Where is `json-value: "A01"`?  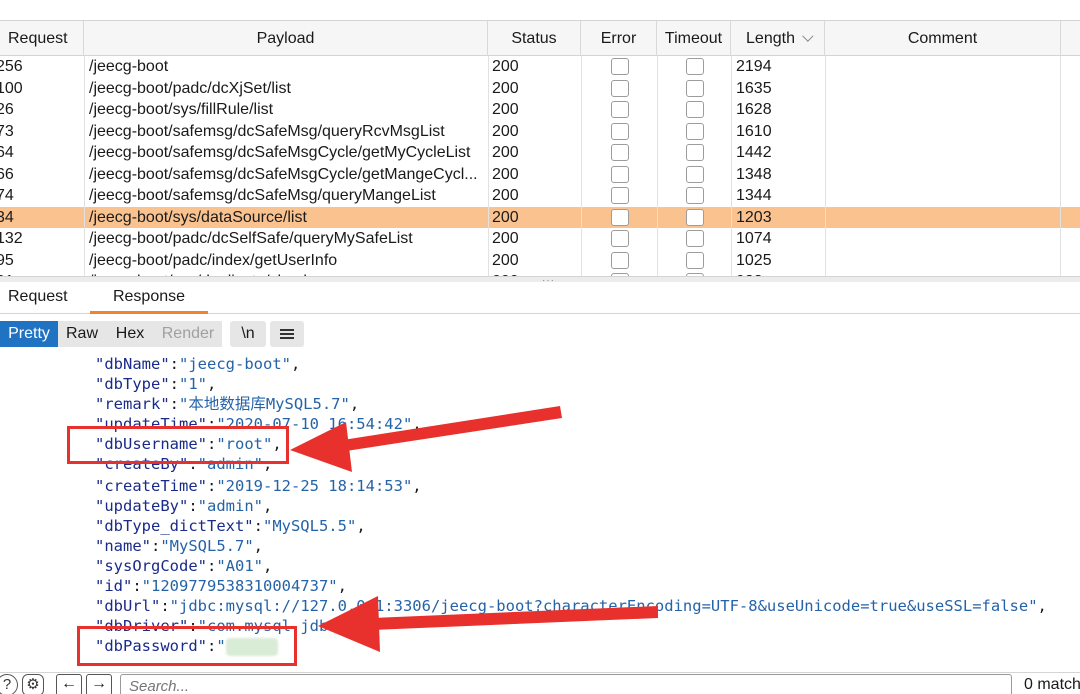
json-value: "A01" is located at coordinates (239, 566).